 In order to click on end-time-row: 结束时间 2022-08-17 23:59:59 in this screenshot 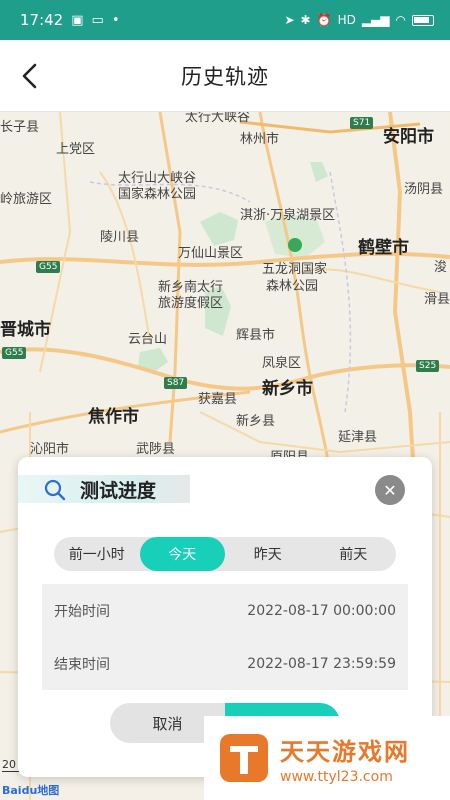, I will do `click(225, 663)`.